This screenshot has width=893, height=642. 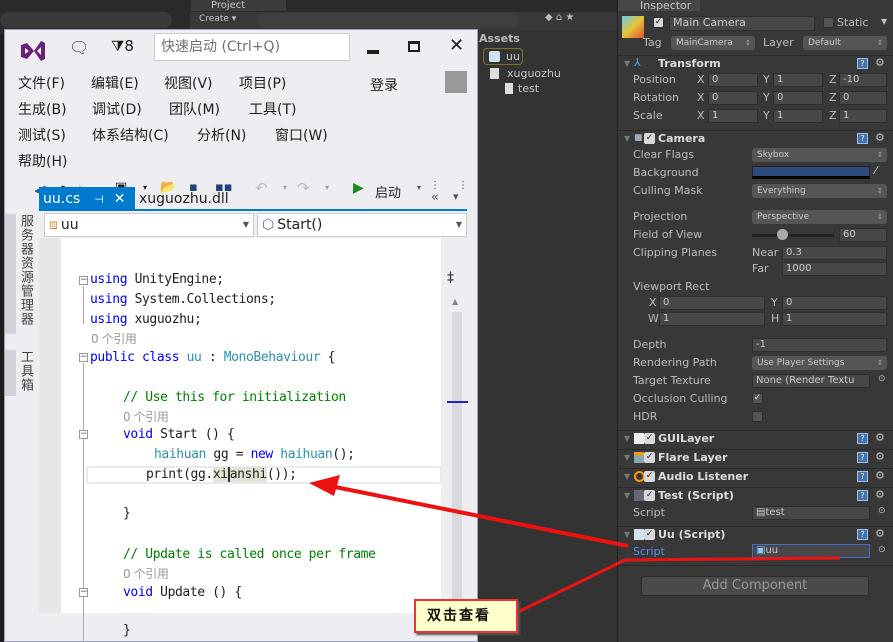 I want to click on arrow-head, so click(x=324, y=485).